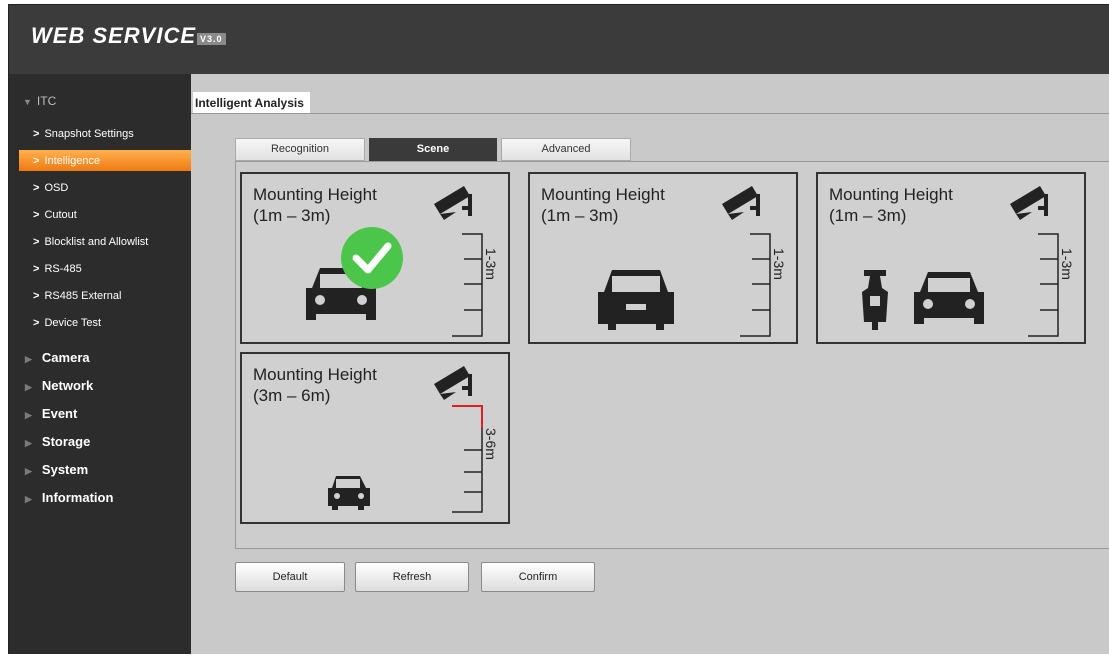 This screenshot has height=657, width=1109. Describe the element at coordinates (433, 149) in the screenshot. I see `tab-scene: Scene` at that location.